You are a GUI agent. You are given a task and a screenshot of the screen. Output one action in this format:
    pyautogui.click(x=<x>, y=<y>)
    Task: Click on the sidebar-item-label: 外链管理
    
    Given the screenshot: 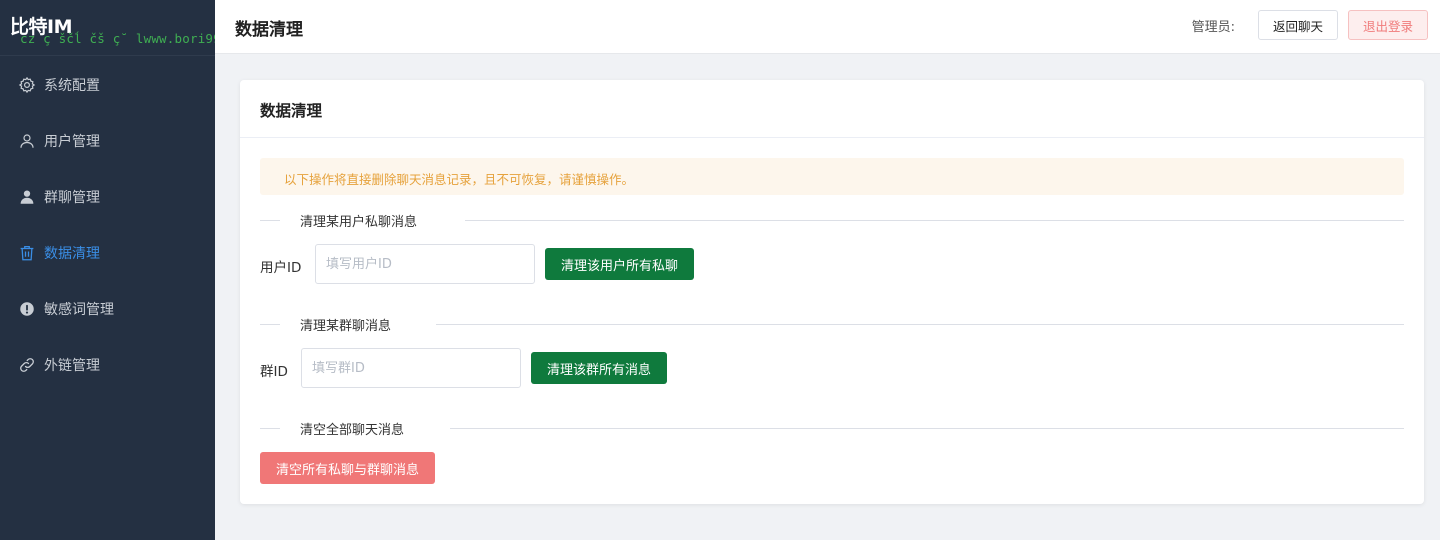 What is the action you would take?
    pyautogui.click(x=72, y=366)
    